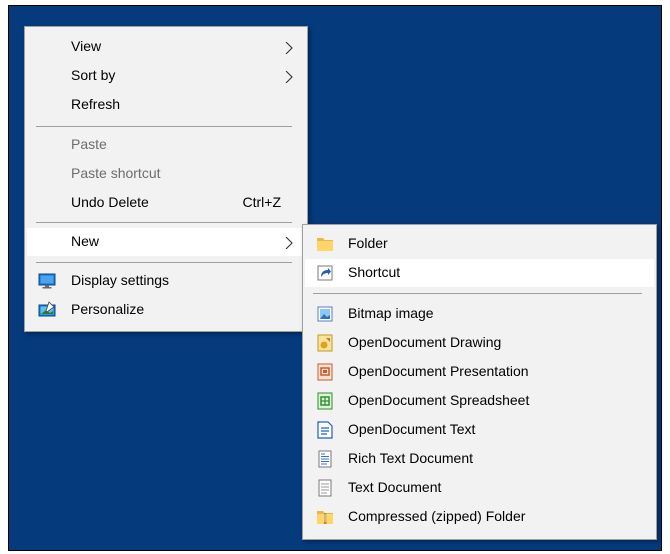  I want to click on odt-icon, so click(325, 430).